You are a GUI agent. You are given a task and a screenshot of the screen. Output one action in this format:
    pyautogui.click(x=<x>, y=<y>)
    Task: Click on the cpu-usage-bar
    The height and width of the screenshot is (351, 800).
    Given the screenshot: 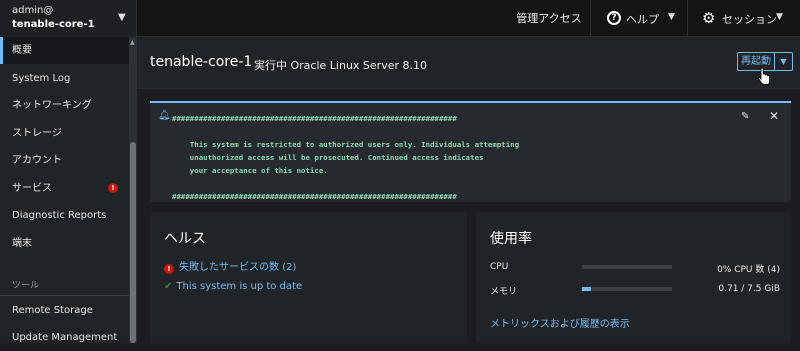 What is the action you would take?
    pyautogui.click(x=627, y=267)
    